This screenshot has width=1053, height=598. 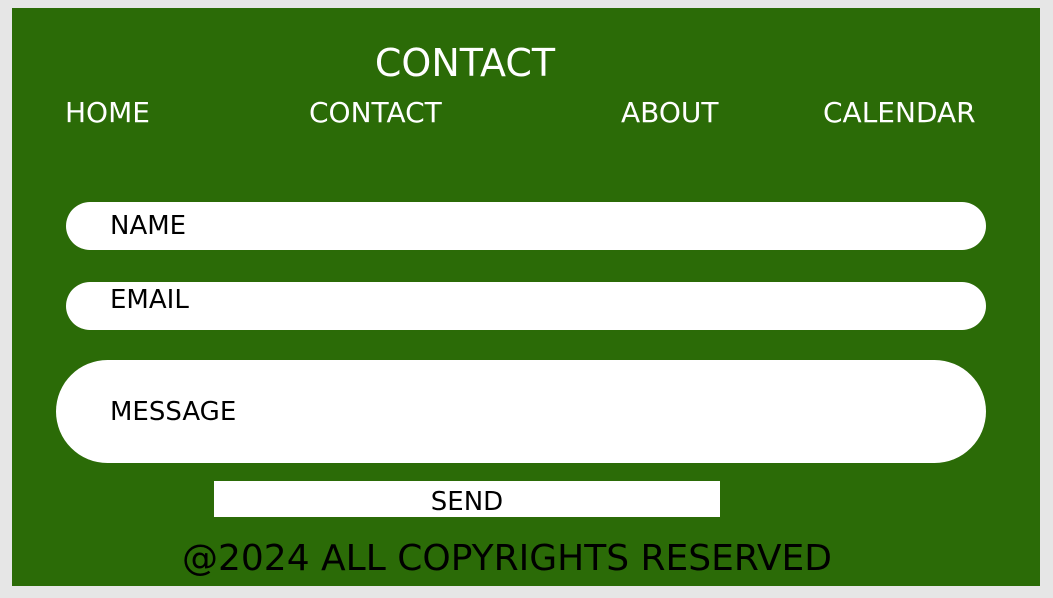 I want to click on nav-item-calendar: CALENDAR, so click(x=899, y=113).